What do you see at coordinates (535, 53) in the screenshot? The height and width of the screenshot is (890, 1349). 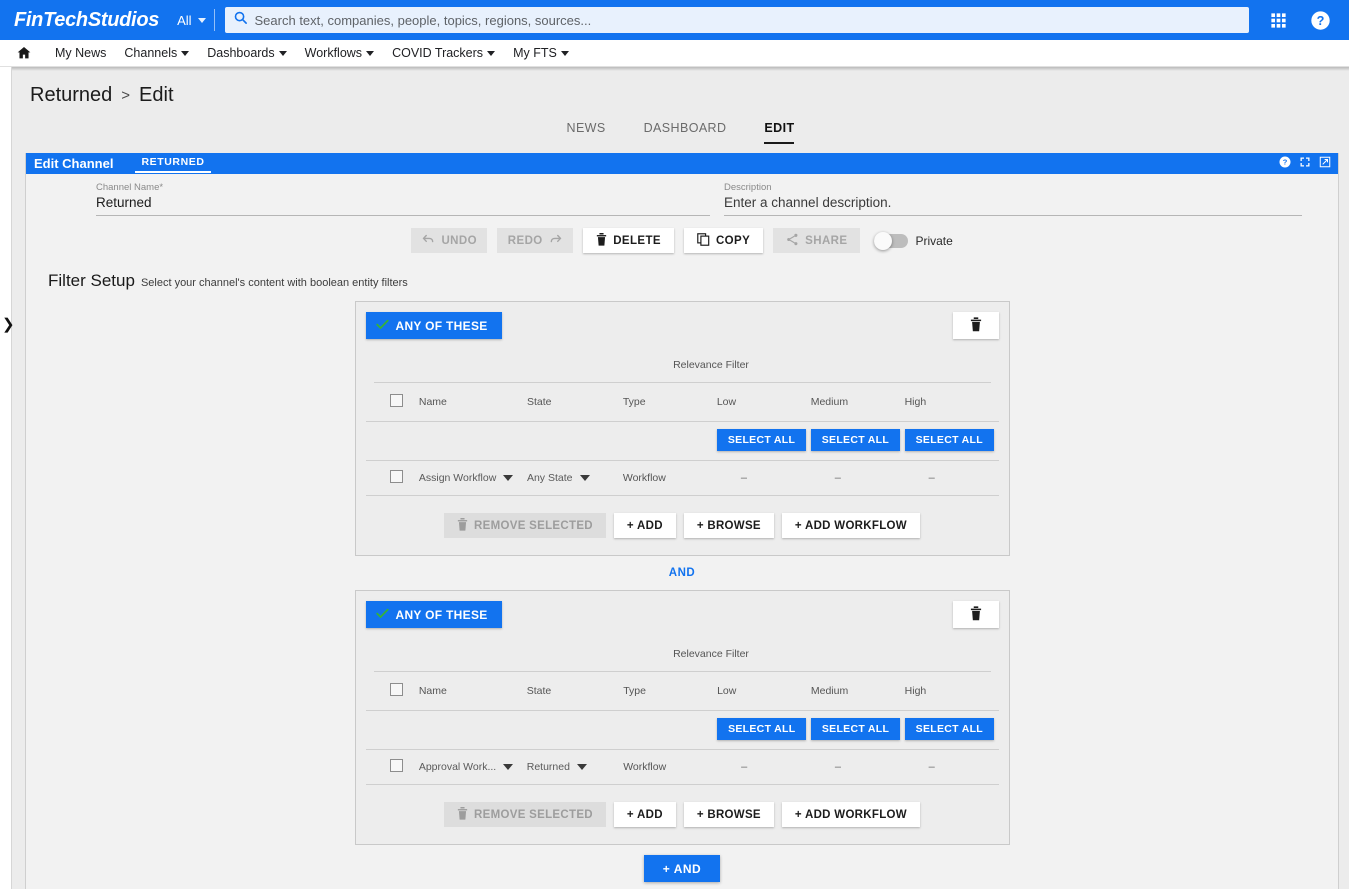 I see `nav-item-label: My FTS` at bounding box center [535, 53].